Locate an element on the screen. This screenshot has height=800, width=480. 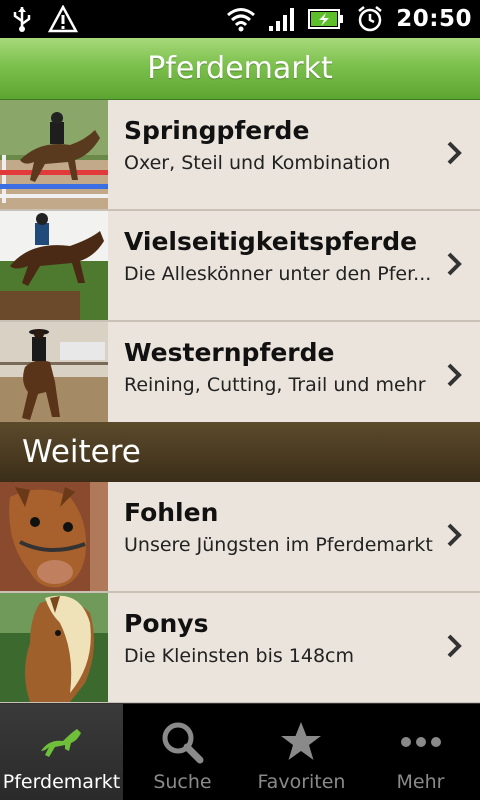
status-bar: 20:50 is located at coordinates (240, 19).